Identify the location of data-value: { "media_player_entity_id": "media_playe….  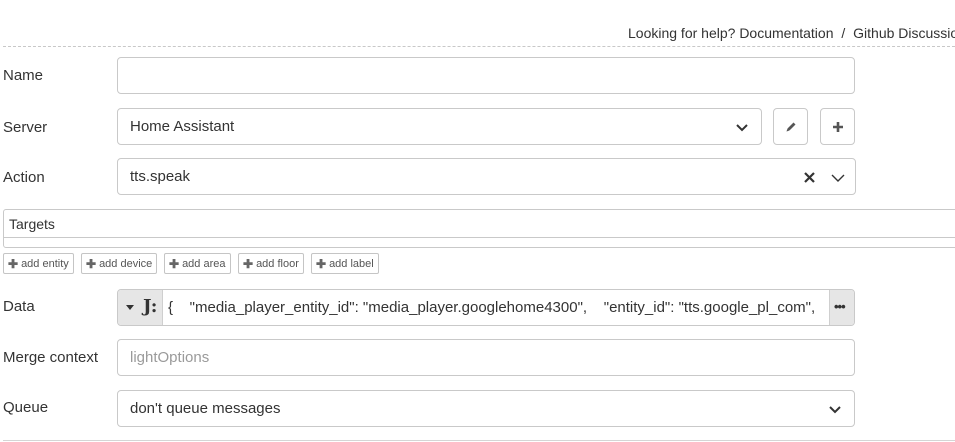
(491, 307).